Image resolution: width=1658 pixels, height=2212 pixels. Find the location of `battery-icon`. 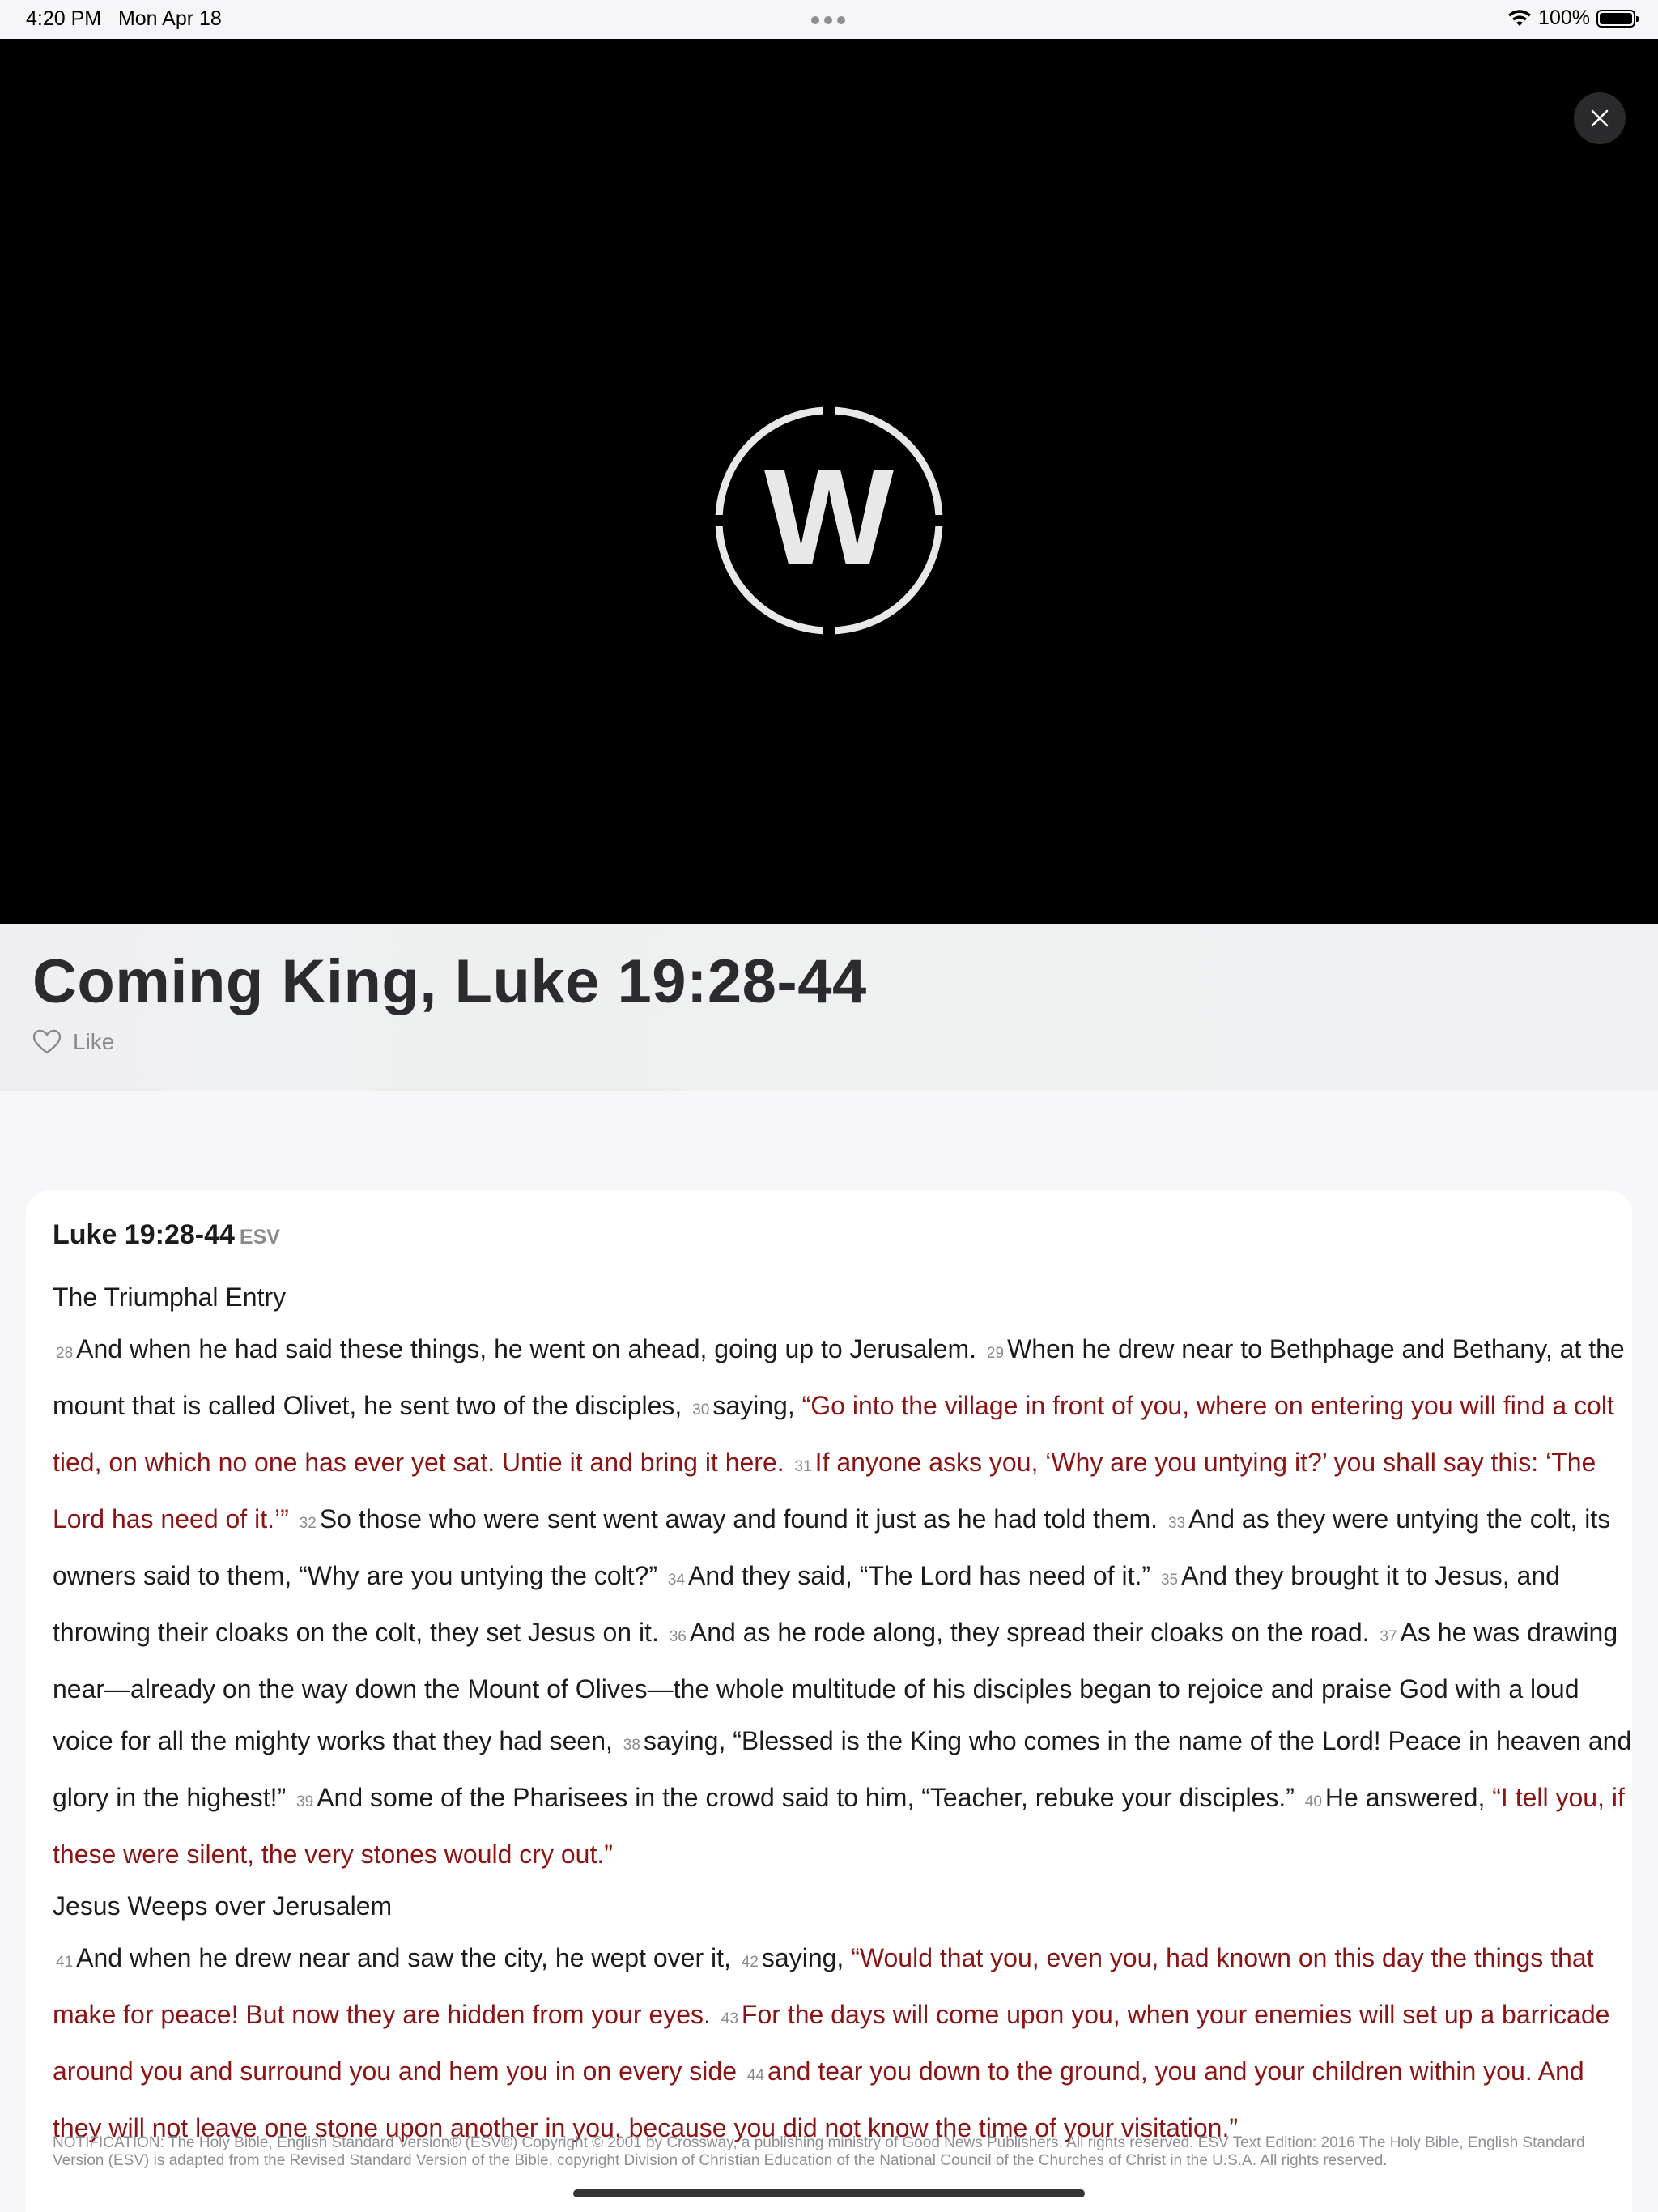

battery-icon is located at coordinates (1617, 19).